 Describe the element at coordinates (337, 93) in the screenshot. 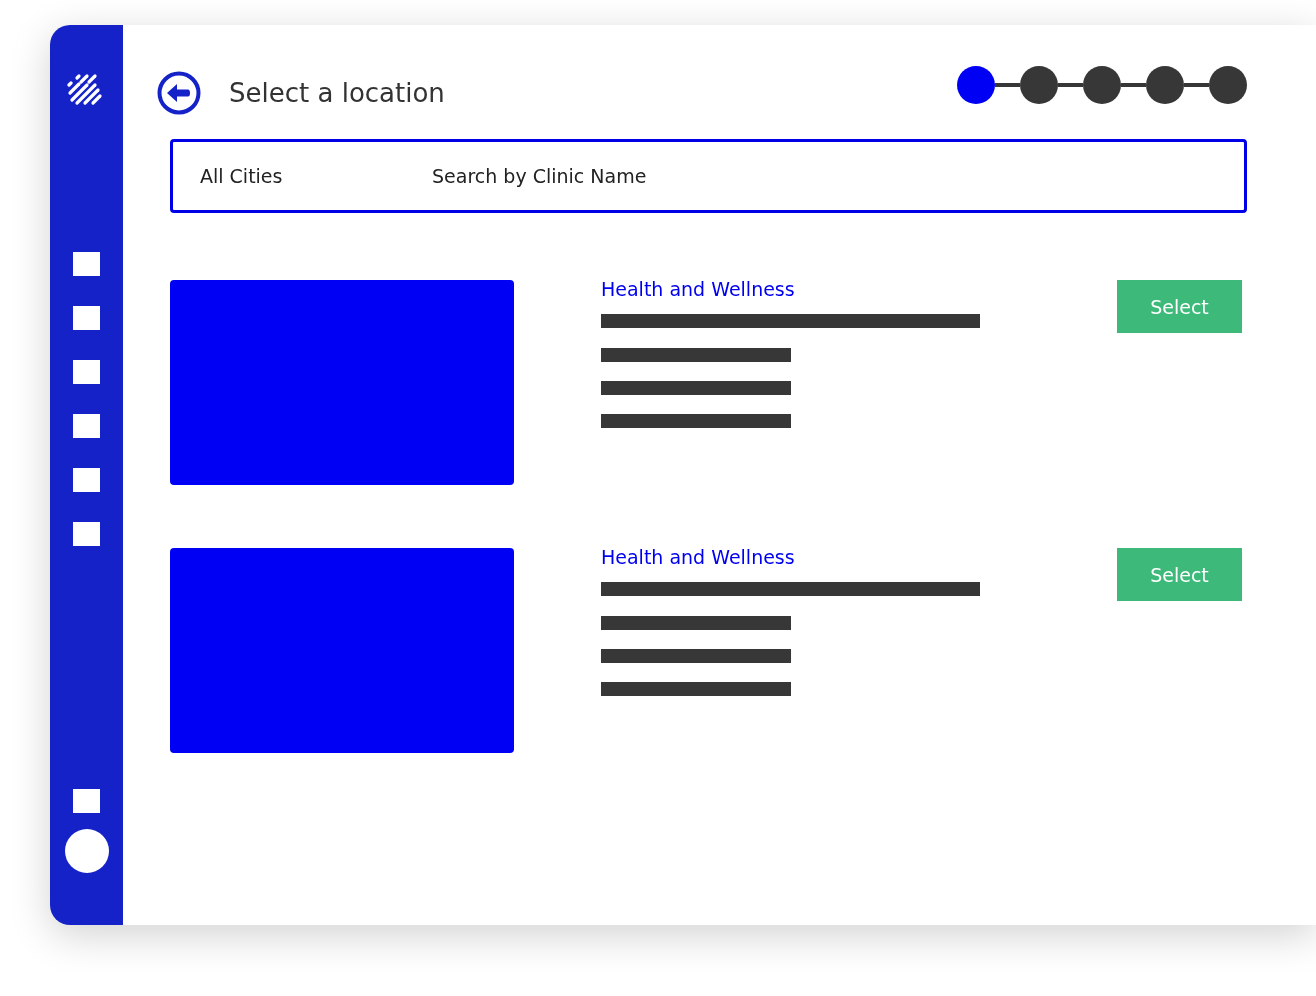

I see `page-title: Select a location` at that location.